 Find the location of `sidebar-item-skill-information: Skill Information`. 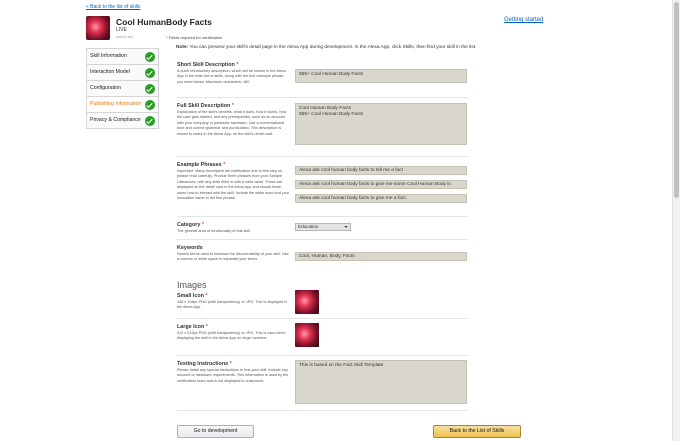

sidebar-item-skill-information: Skill Information is located at coordinates (122, 57).